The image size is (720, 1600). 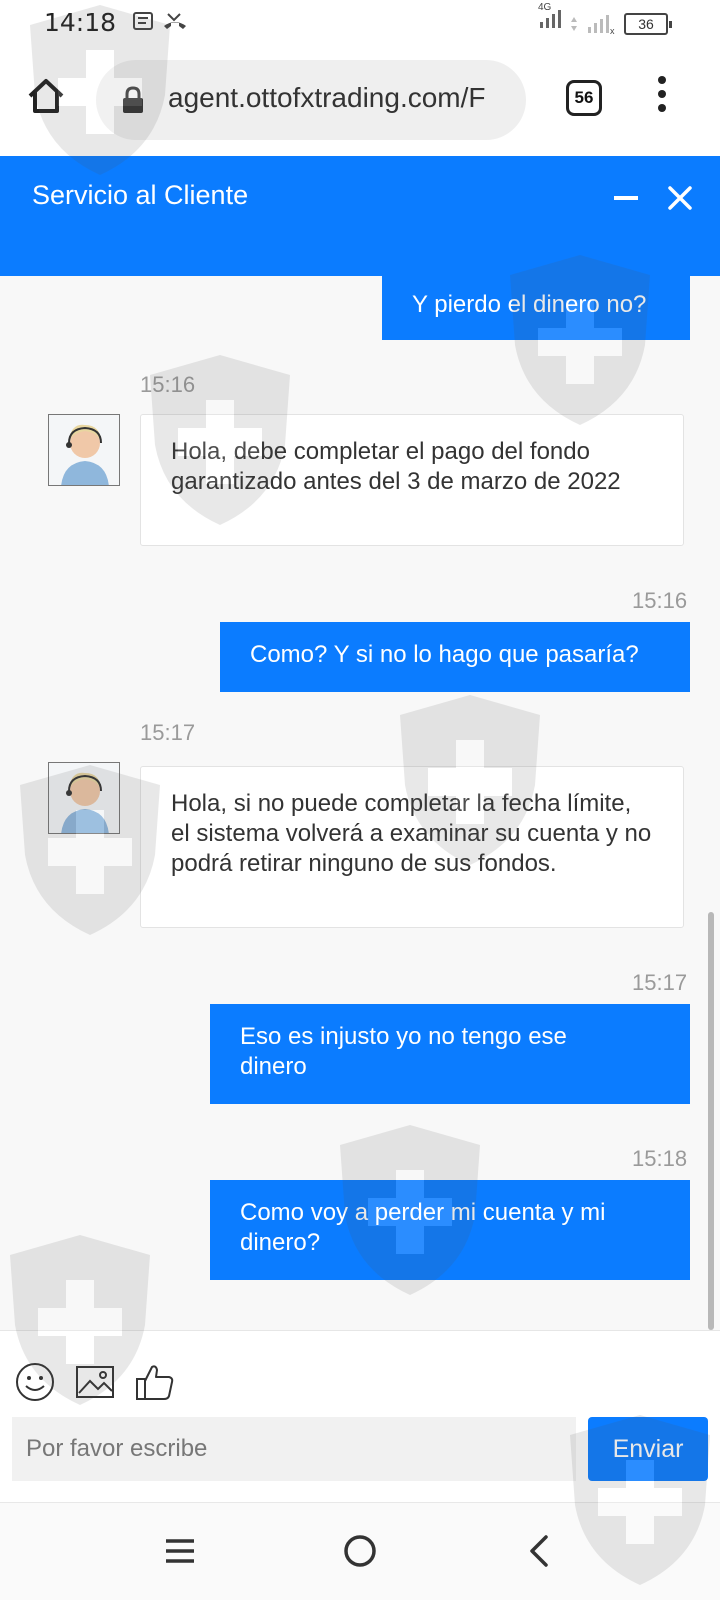 What do you see at coordinates (140, 195) in the screenshot?
I see `chat-title: Servicio al Cliente` at bounding box center [140, 195].